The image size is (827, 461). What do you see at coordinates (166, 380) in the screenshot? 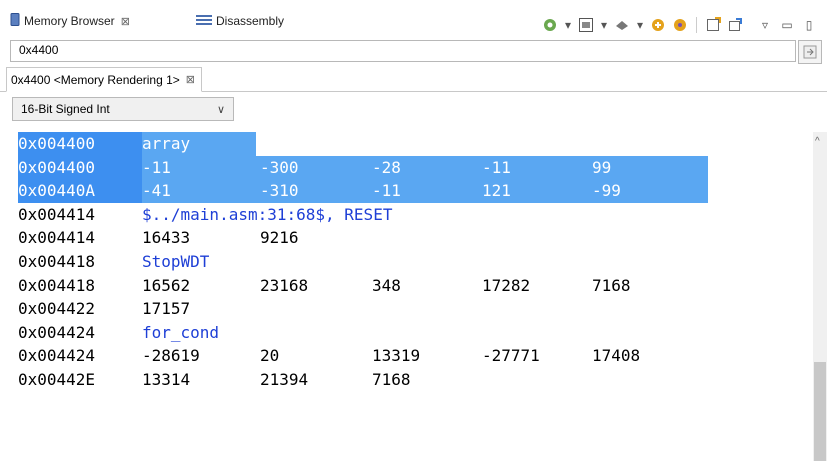
I see `memory-value-cell: 13314` at bounding box center [166, 380].